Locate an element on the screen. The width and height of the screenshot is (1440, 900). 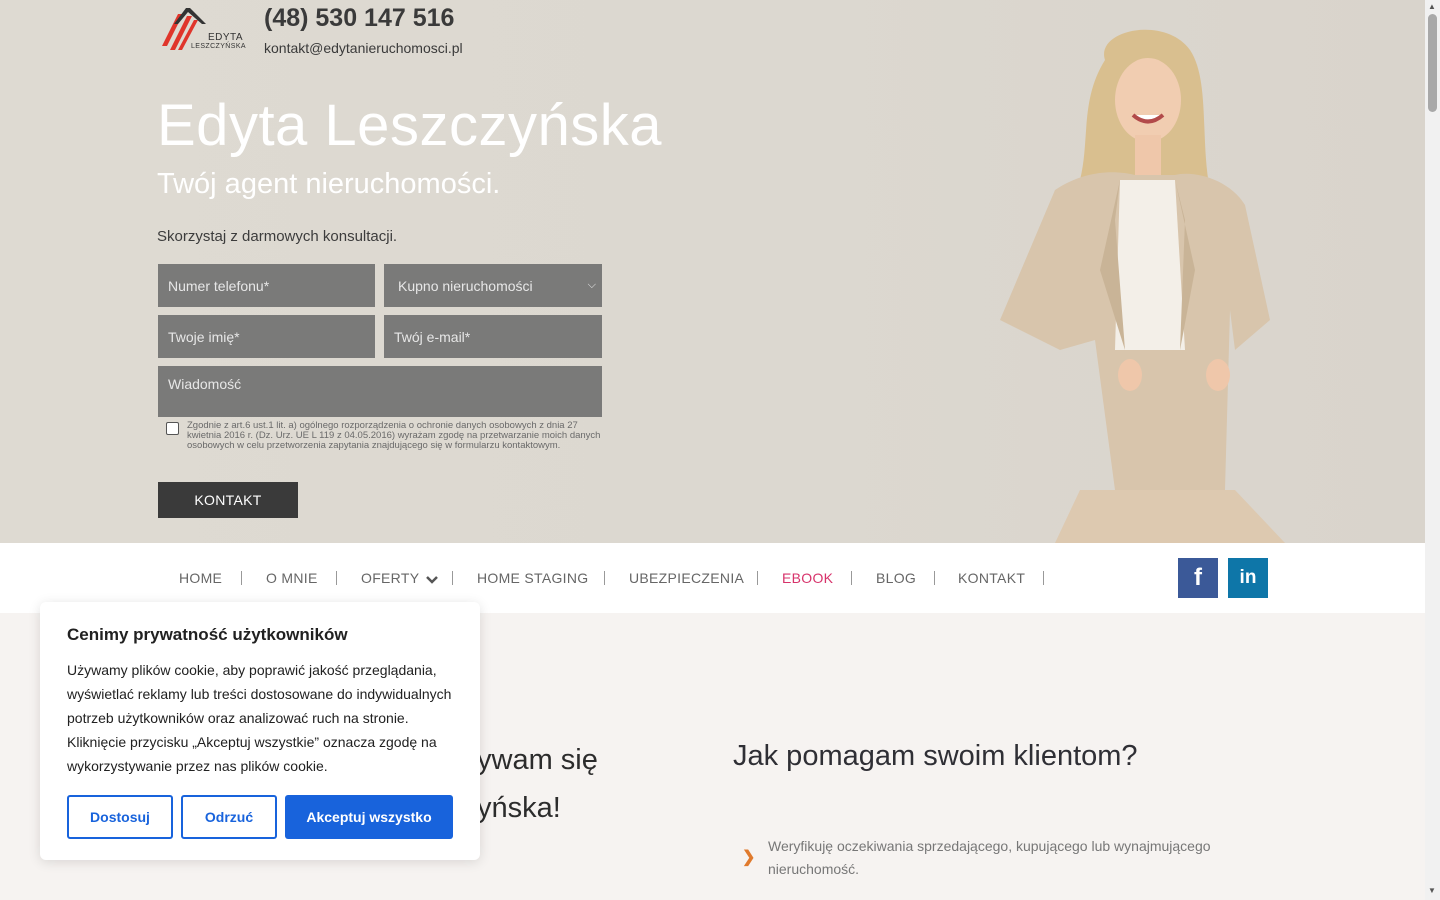
name-input: Twoje imię* is located at coordinates (266, 336).